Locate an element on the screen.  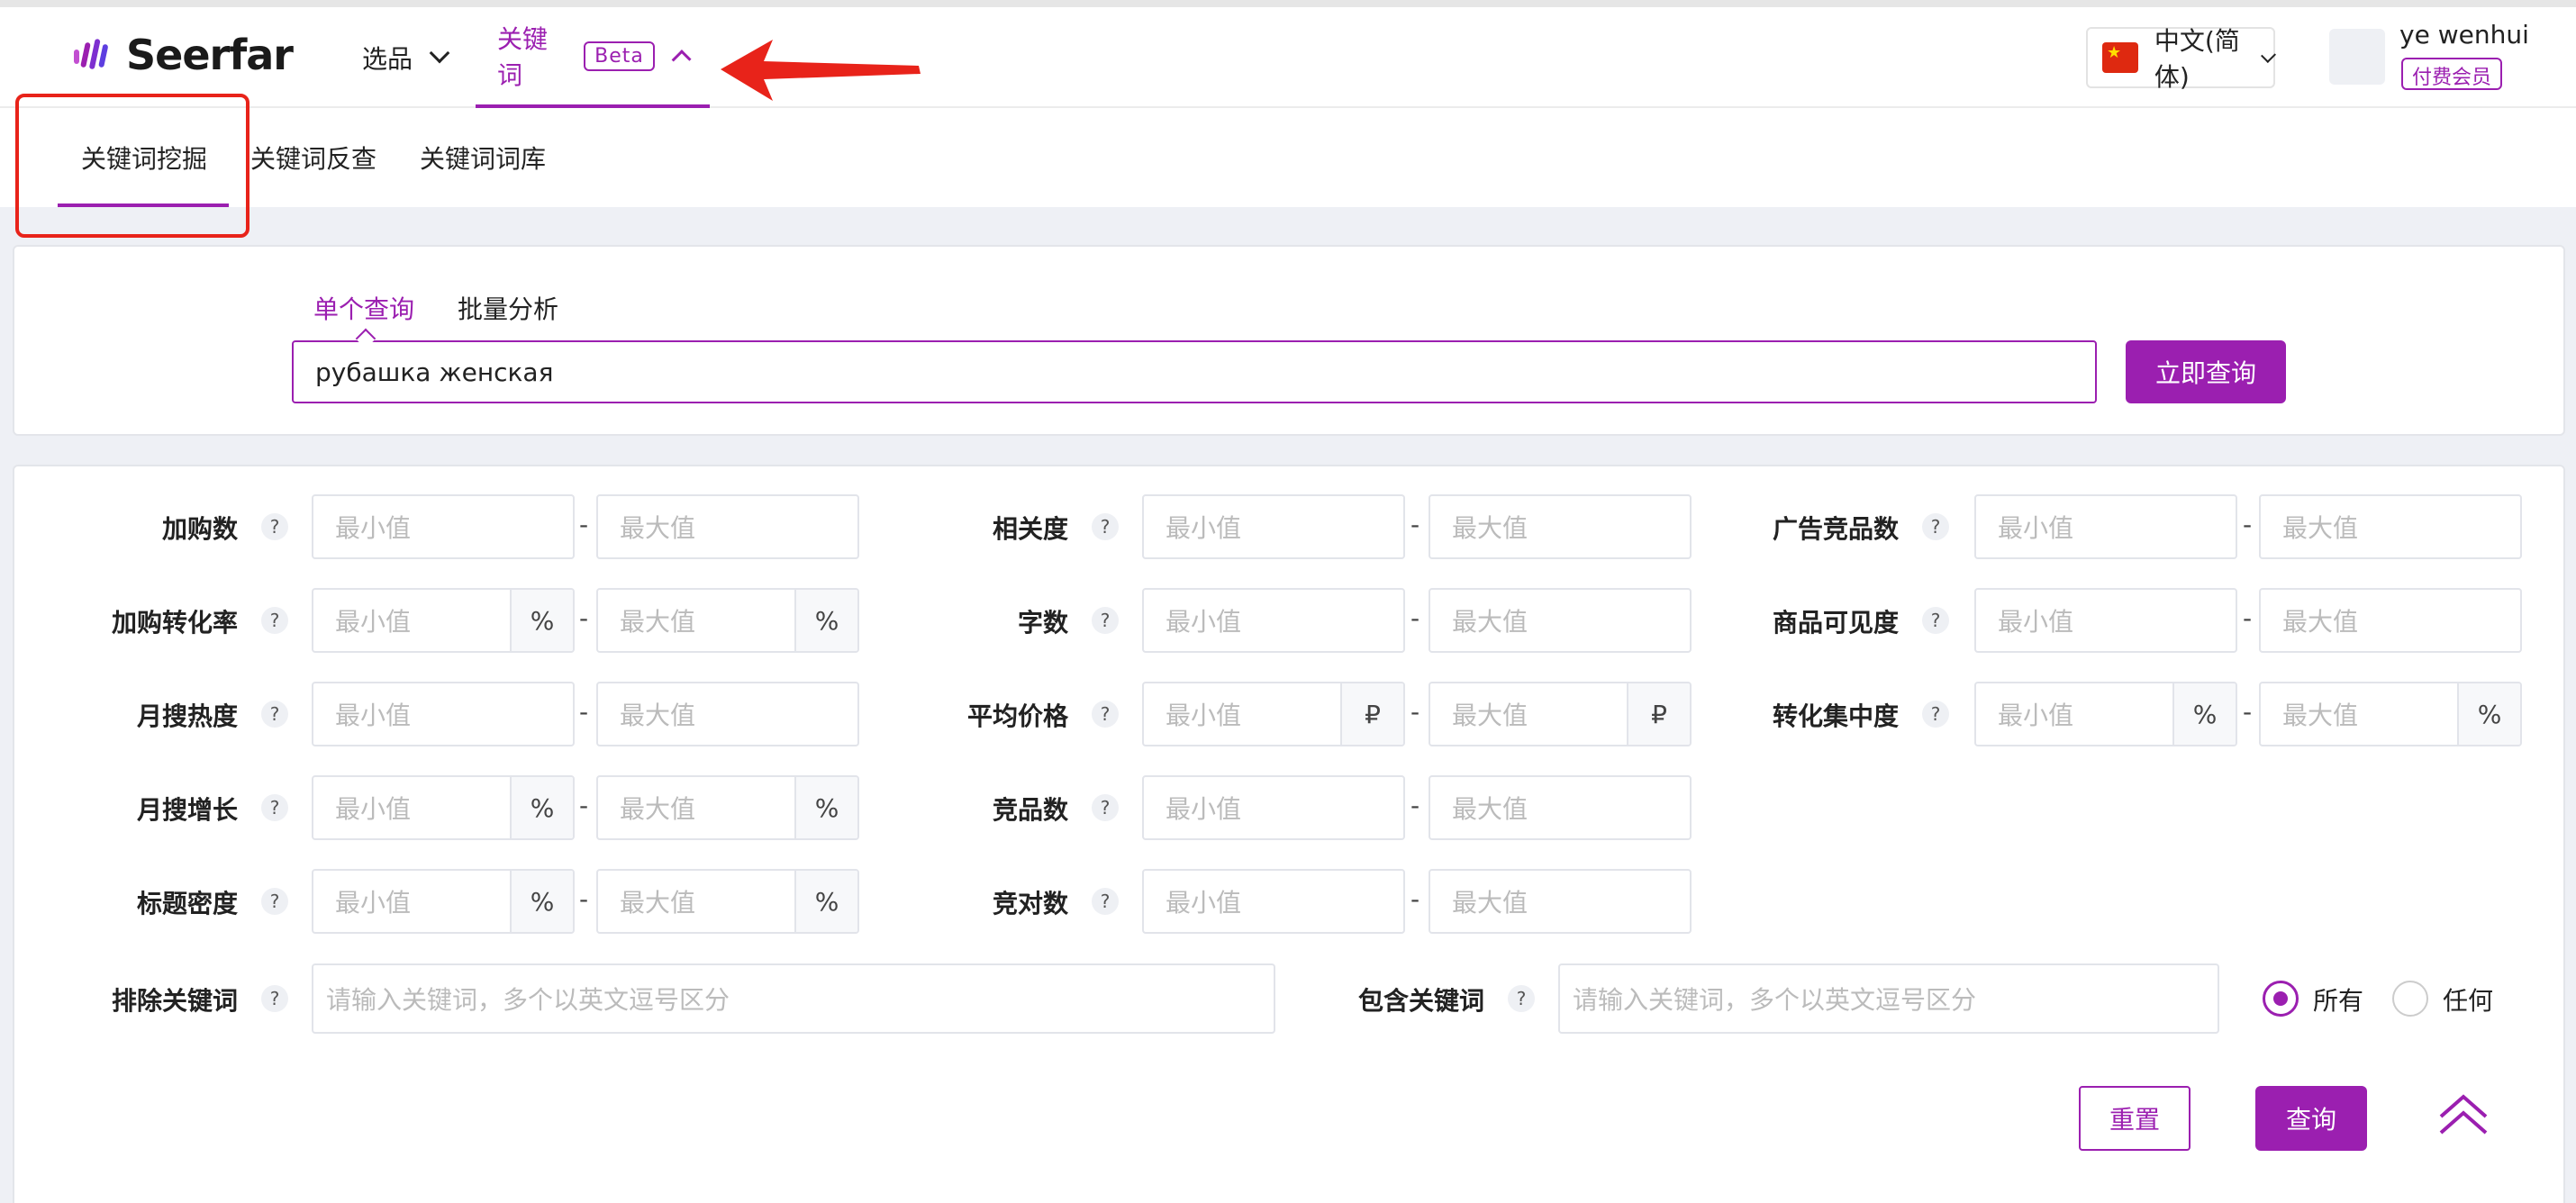
filter-label: 平均价格 is located at coordinates (1017, 716).